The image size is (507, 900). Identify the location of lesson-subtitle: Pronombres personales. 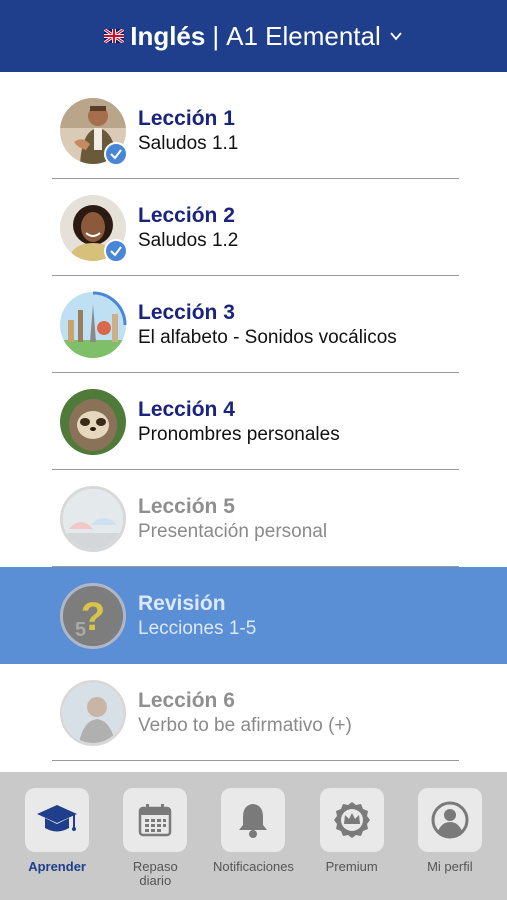
(239, 434).